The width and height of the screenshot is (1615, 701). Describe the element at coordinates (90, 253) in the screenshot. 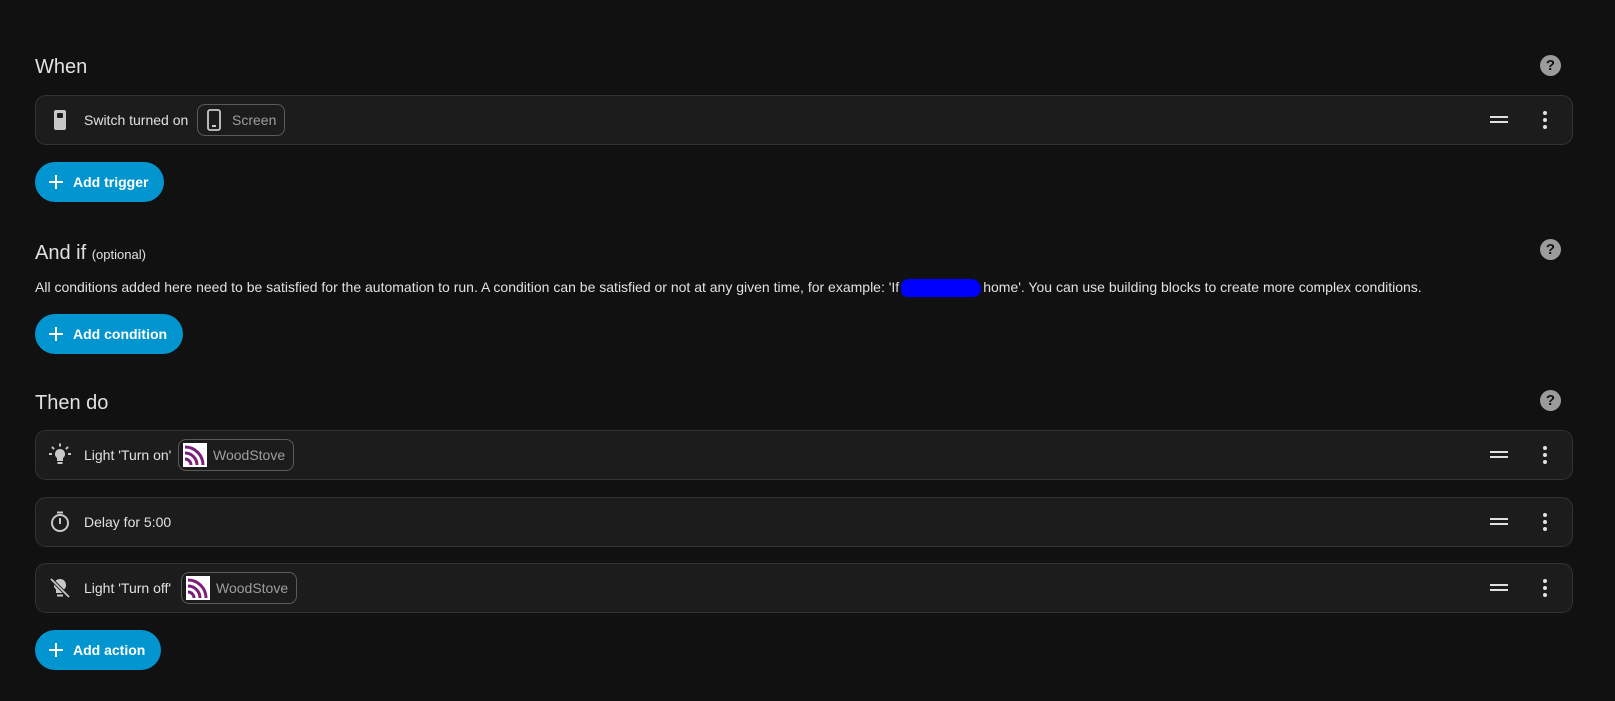

I see `conditions-title: And if (optional)` at that location.